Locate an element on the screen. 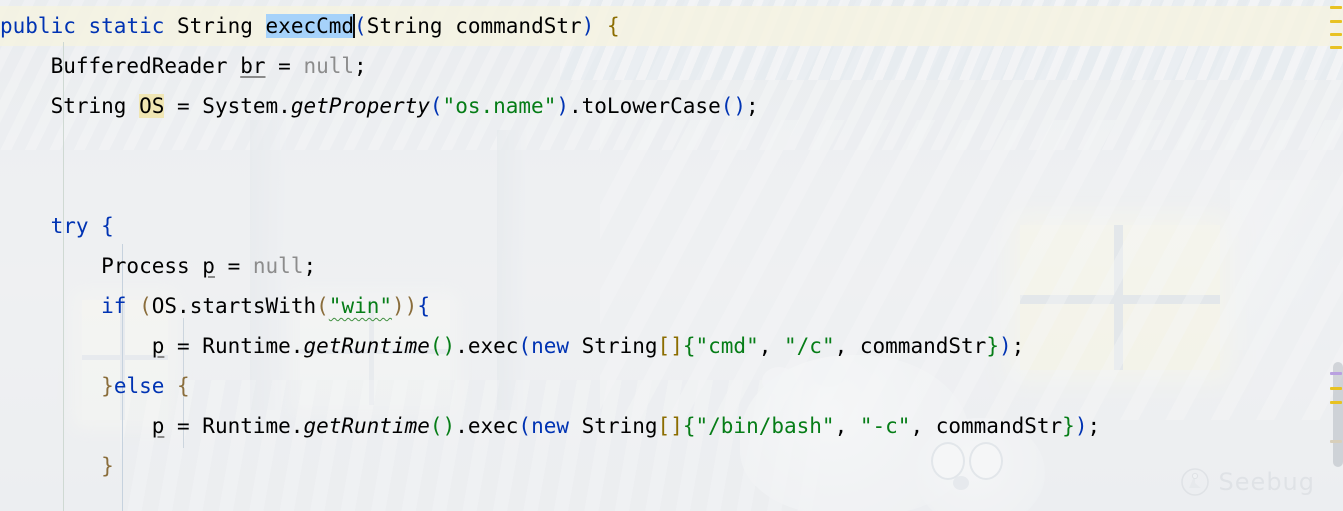  seebug-watermark: Seebug is located at coordinates (1247, 482).